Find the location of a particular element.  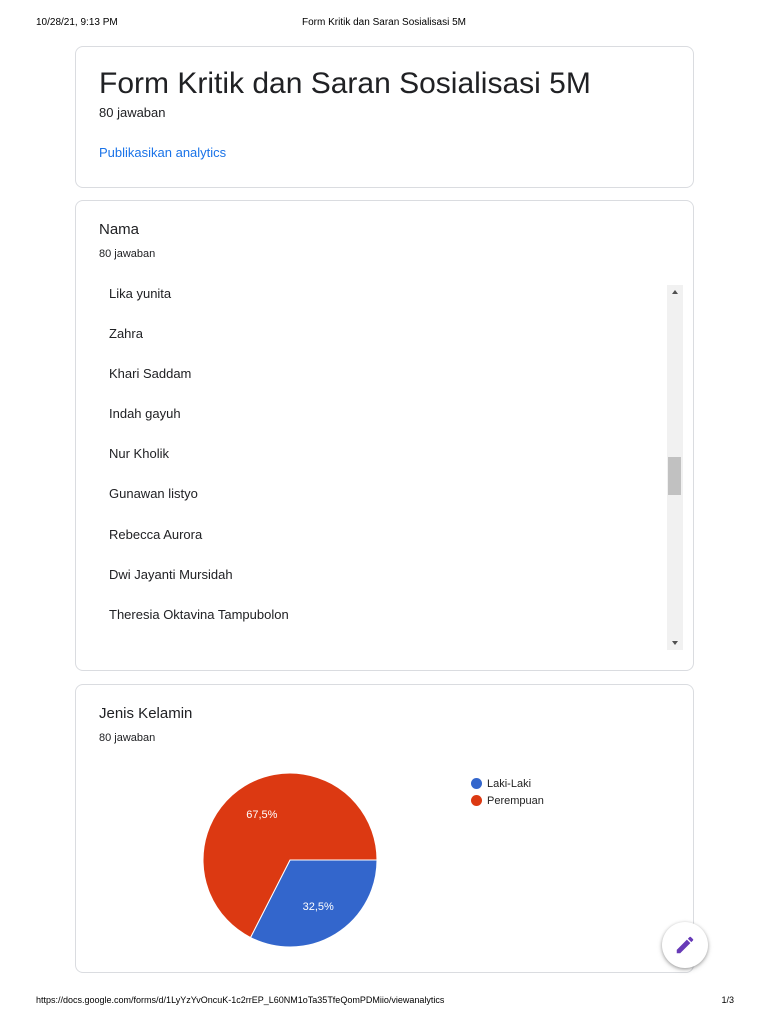

list-item: Lika yunita is located at coordinates (140, 293).